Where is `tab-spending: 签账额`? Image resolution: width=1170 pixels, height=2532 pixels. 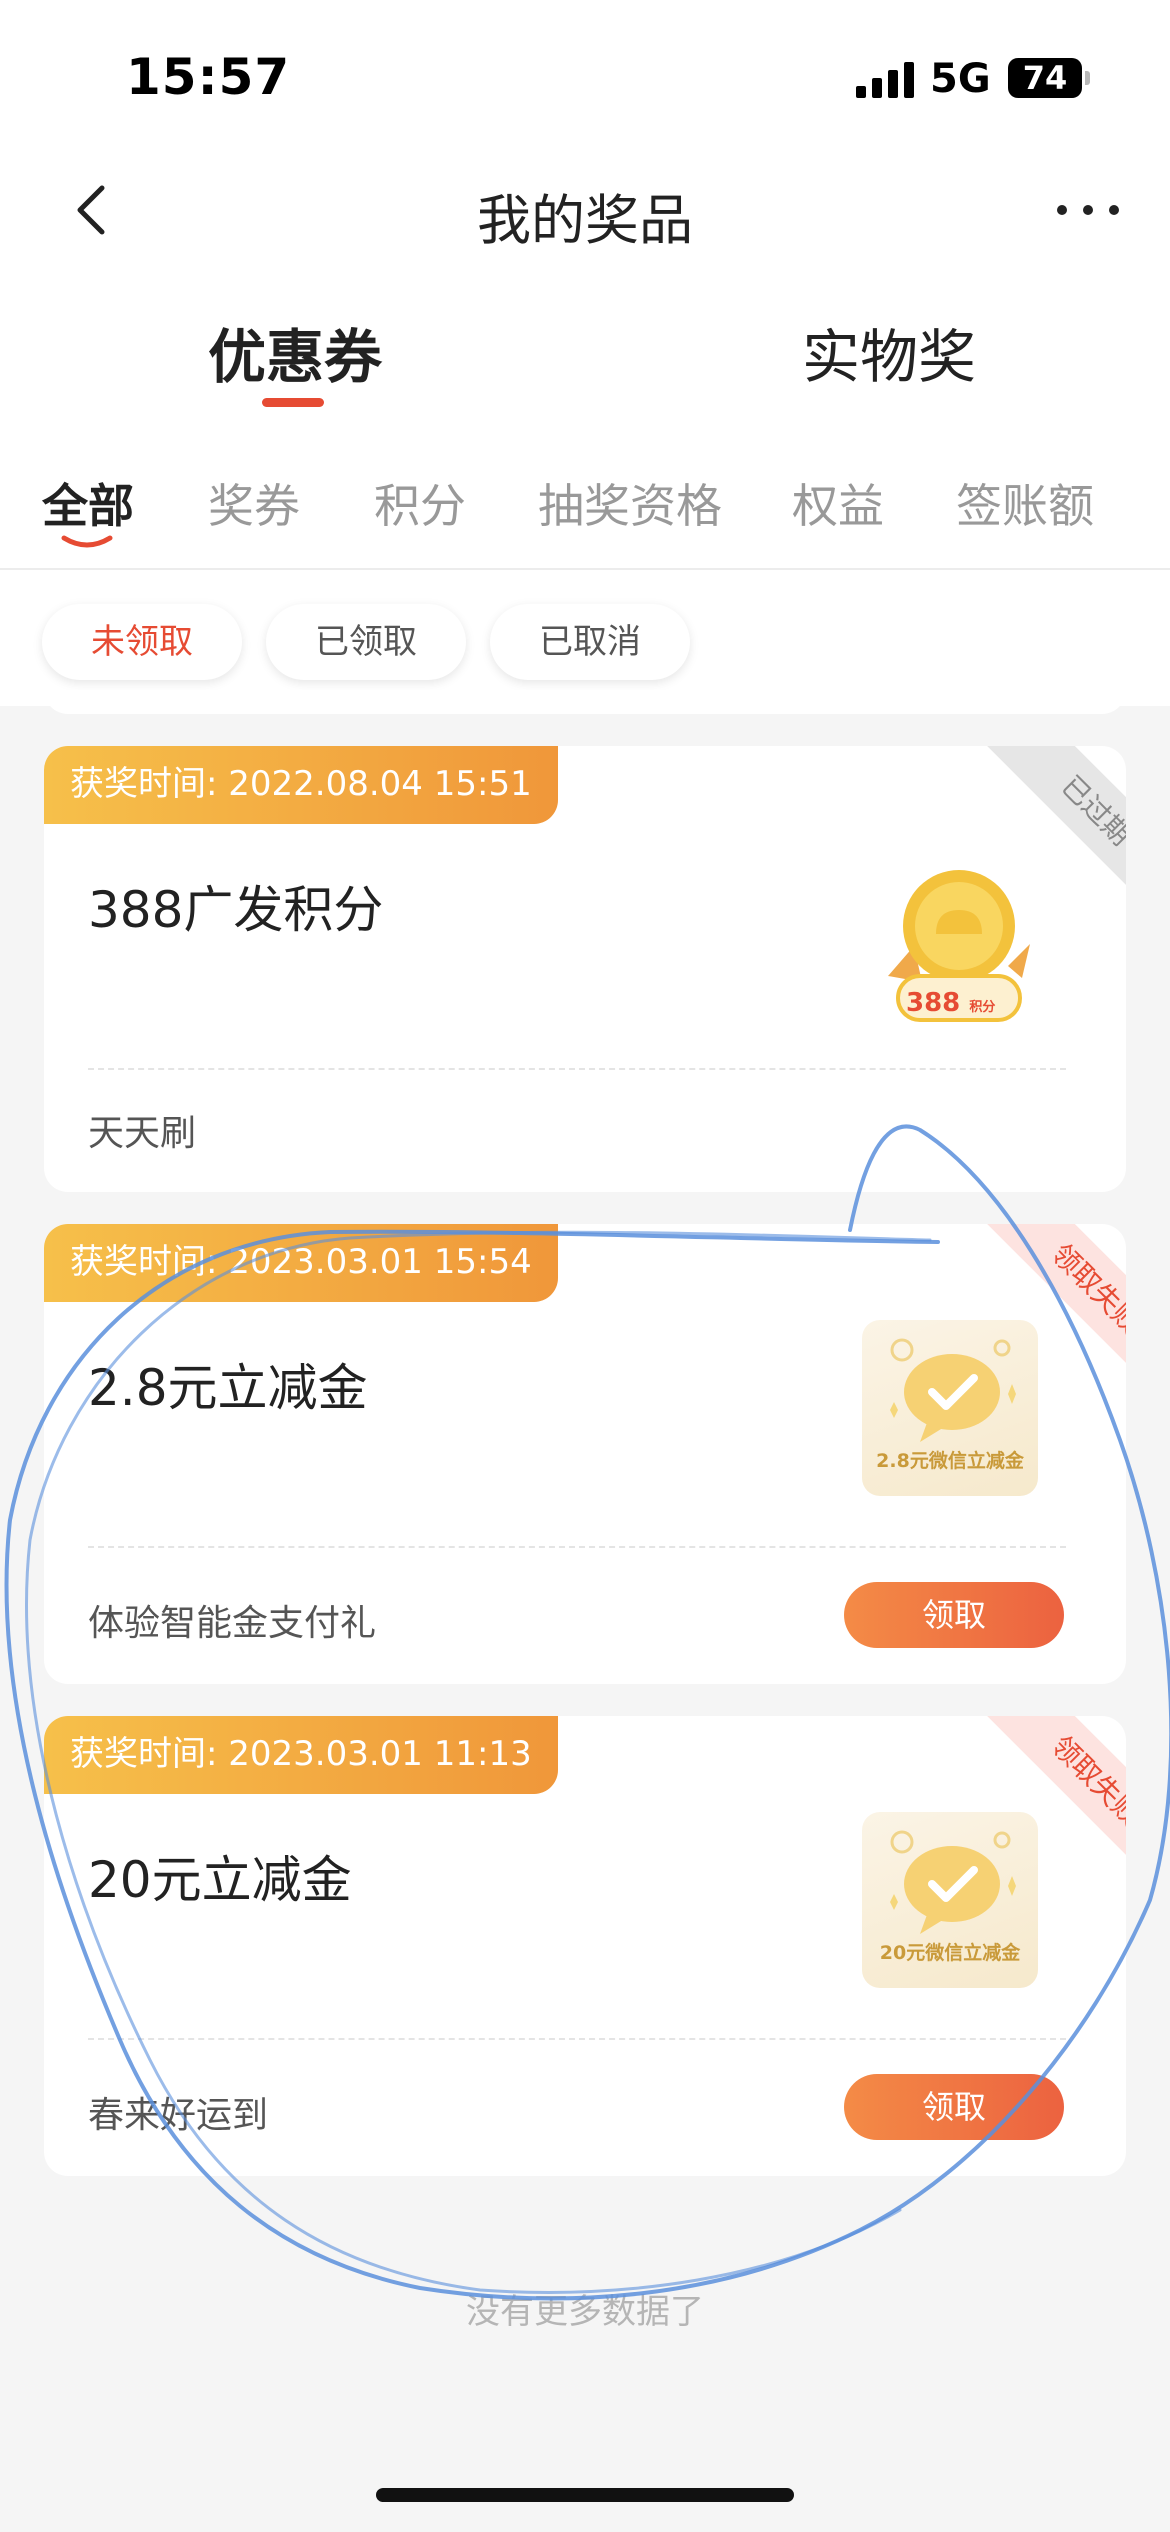 tab-spending: 签账额 is located at coordinates (1025, 503).